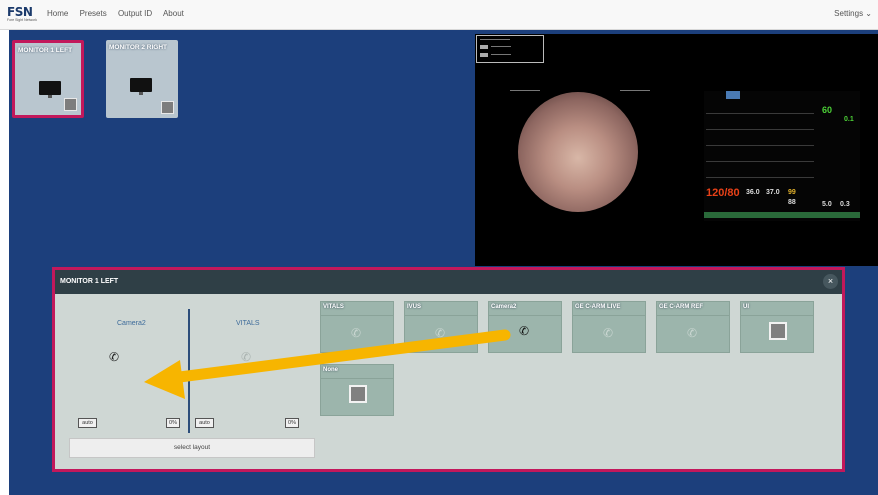  Describe the element at coordinates (830, 281) in the screenshot. I see `close-button: ×` at that location.